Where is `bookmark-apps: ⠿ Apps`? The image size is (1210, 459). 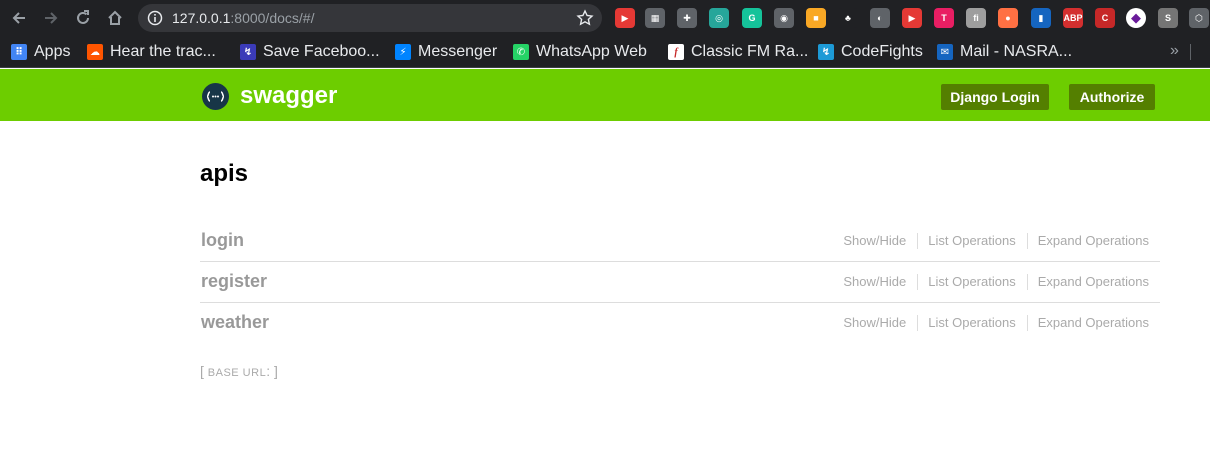 bookmark-apps: ⠿ Apps is located at coordinates (40, 52).